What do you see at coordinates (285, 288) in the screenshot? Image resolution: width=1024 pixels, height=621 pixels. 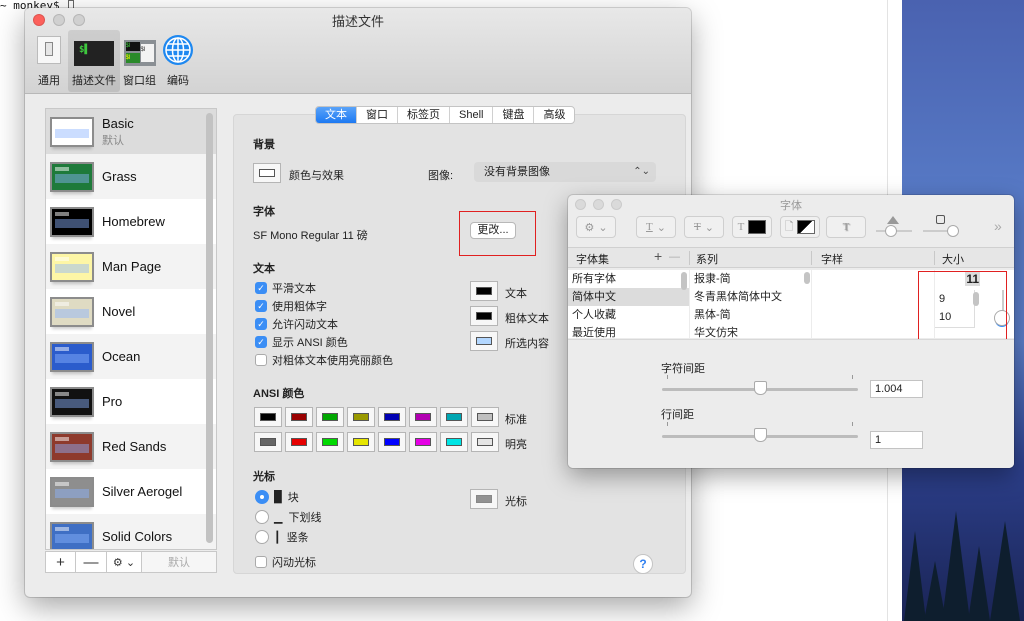 I see `text-option-checkbox: ✓ 平滑文本` at bounding box center [285, 288].